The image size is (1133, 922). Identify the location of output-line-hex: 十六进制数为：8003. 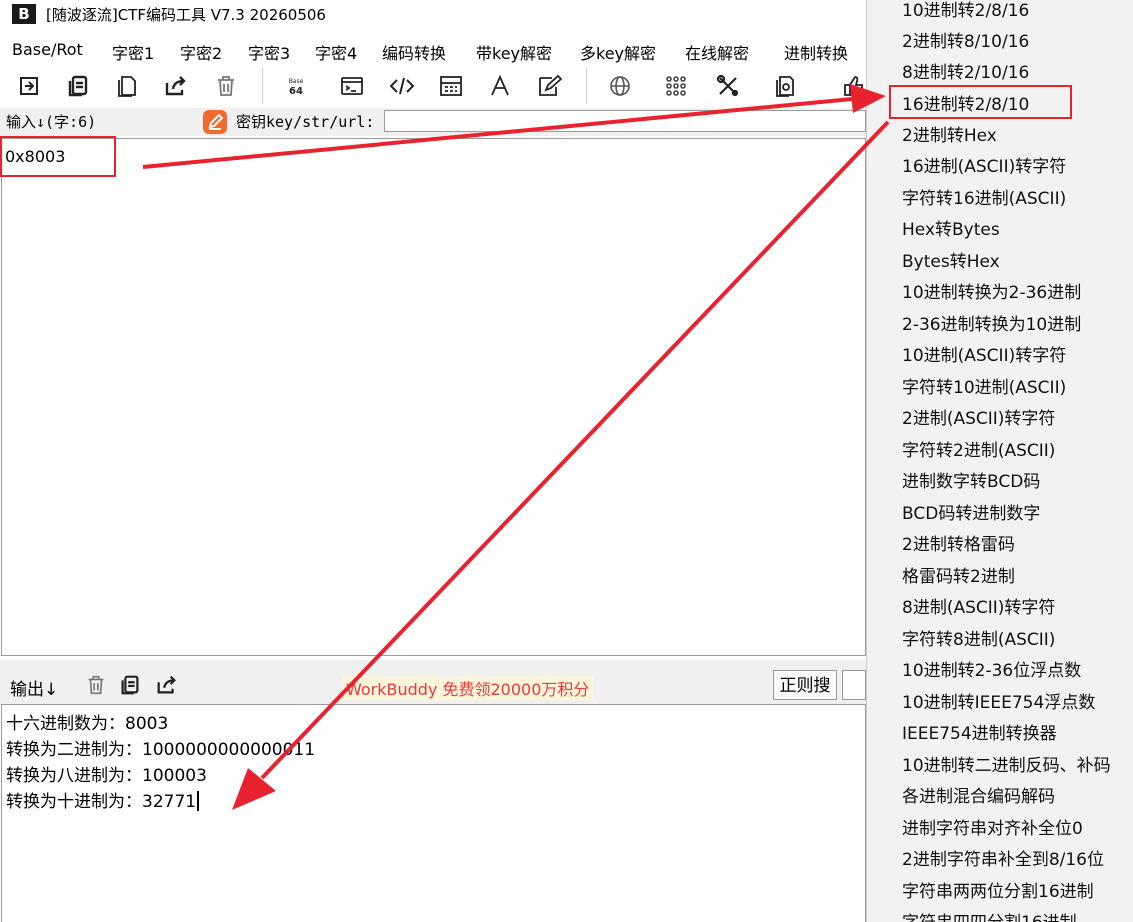
(87, 724).